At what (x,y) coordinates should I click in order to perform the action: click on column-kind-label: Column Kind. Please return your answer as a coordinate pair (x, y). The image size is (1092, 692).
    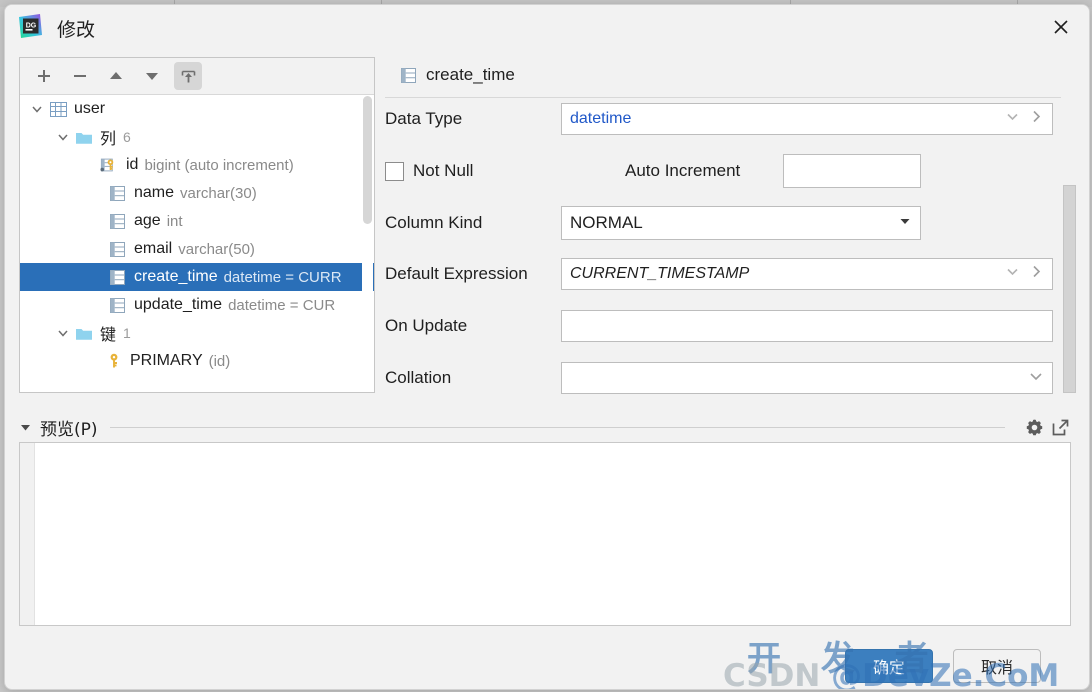
    Looking at the image, I should click on (434, 222).